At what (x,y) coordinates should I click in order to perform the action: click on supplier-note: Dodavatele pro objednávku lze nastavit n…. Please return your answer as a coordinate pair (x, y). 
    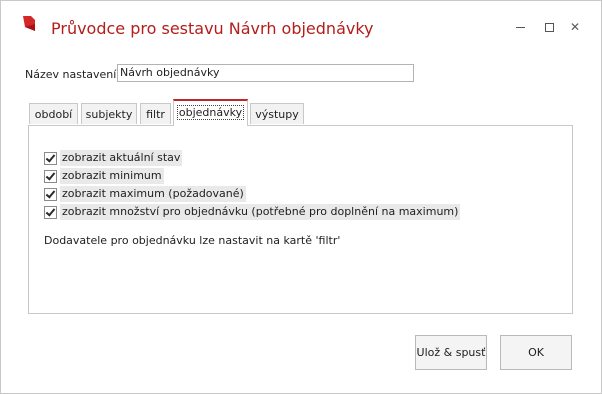
    Looking at the image, I should click on (192, 240).